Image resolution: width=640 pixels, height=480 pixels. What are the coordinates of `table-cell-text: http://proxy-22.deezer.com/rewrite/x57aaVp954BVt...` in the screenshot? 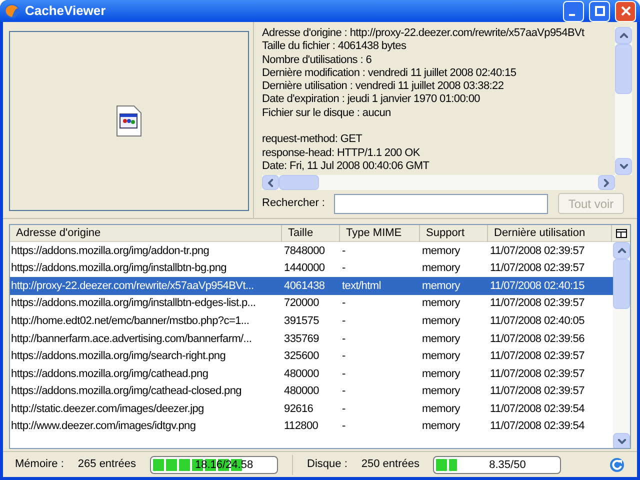 It's located at (132, 286).